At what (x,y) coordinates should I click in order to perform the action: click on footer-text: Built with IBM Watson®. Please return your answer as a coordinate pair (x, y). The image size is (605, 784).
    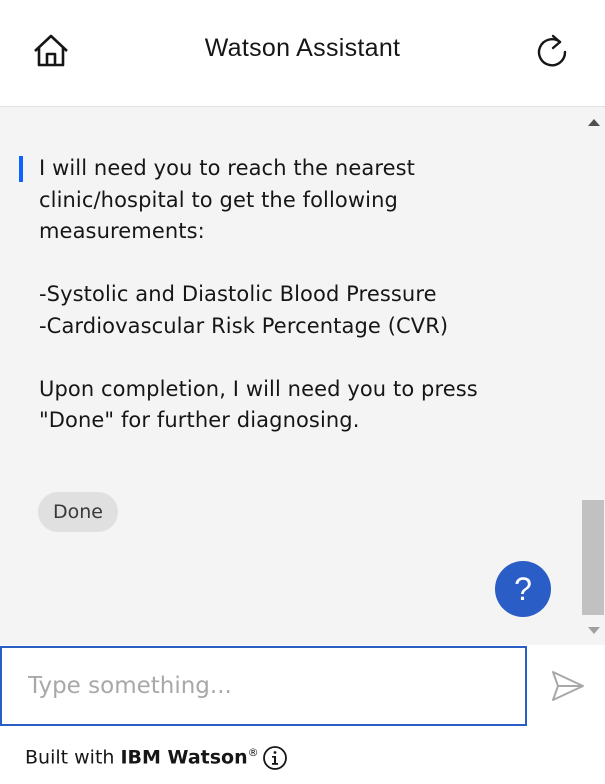
    Looking at the image, I should click on (142, 757).